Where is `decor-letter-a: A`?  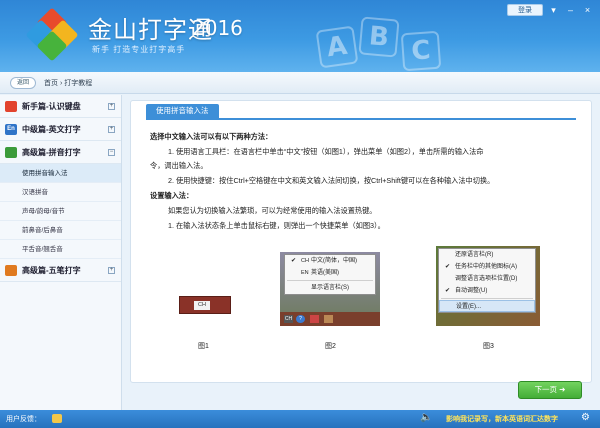
decor-letter-a: A is located at coordinates (337, 47).